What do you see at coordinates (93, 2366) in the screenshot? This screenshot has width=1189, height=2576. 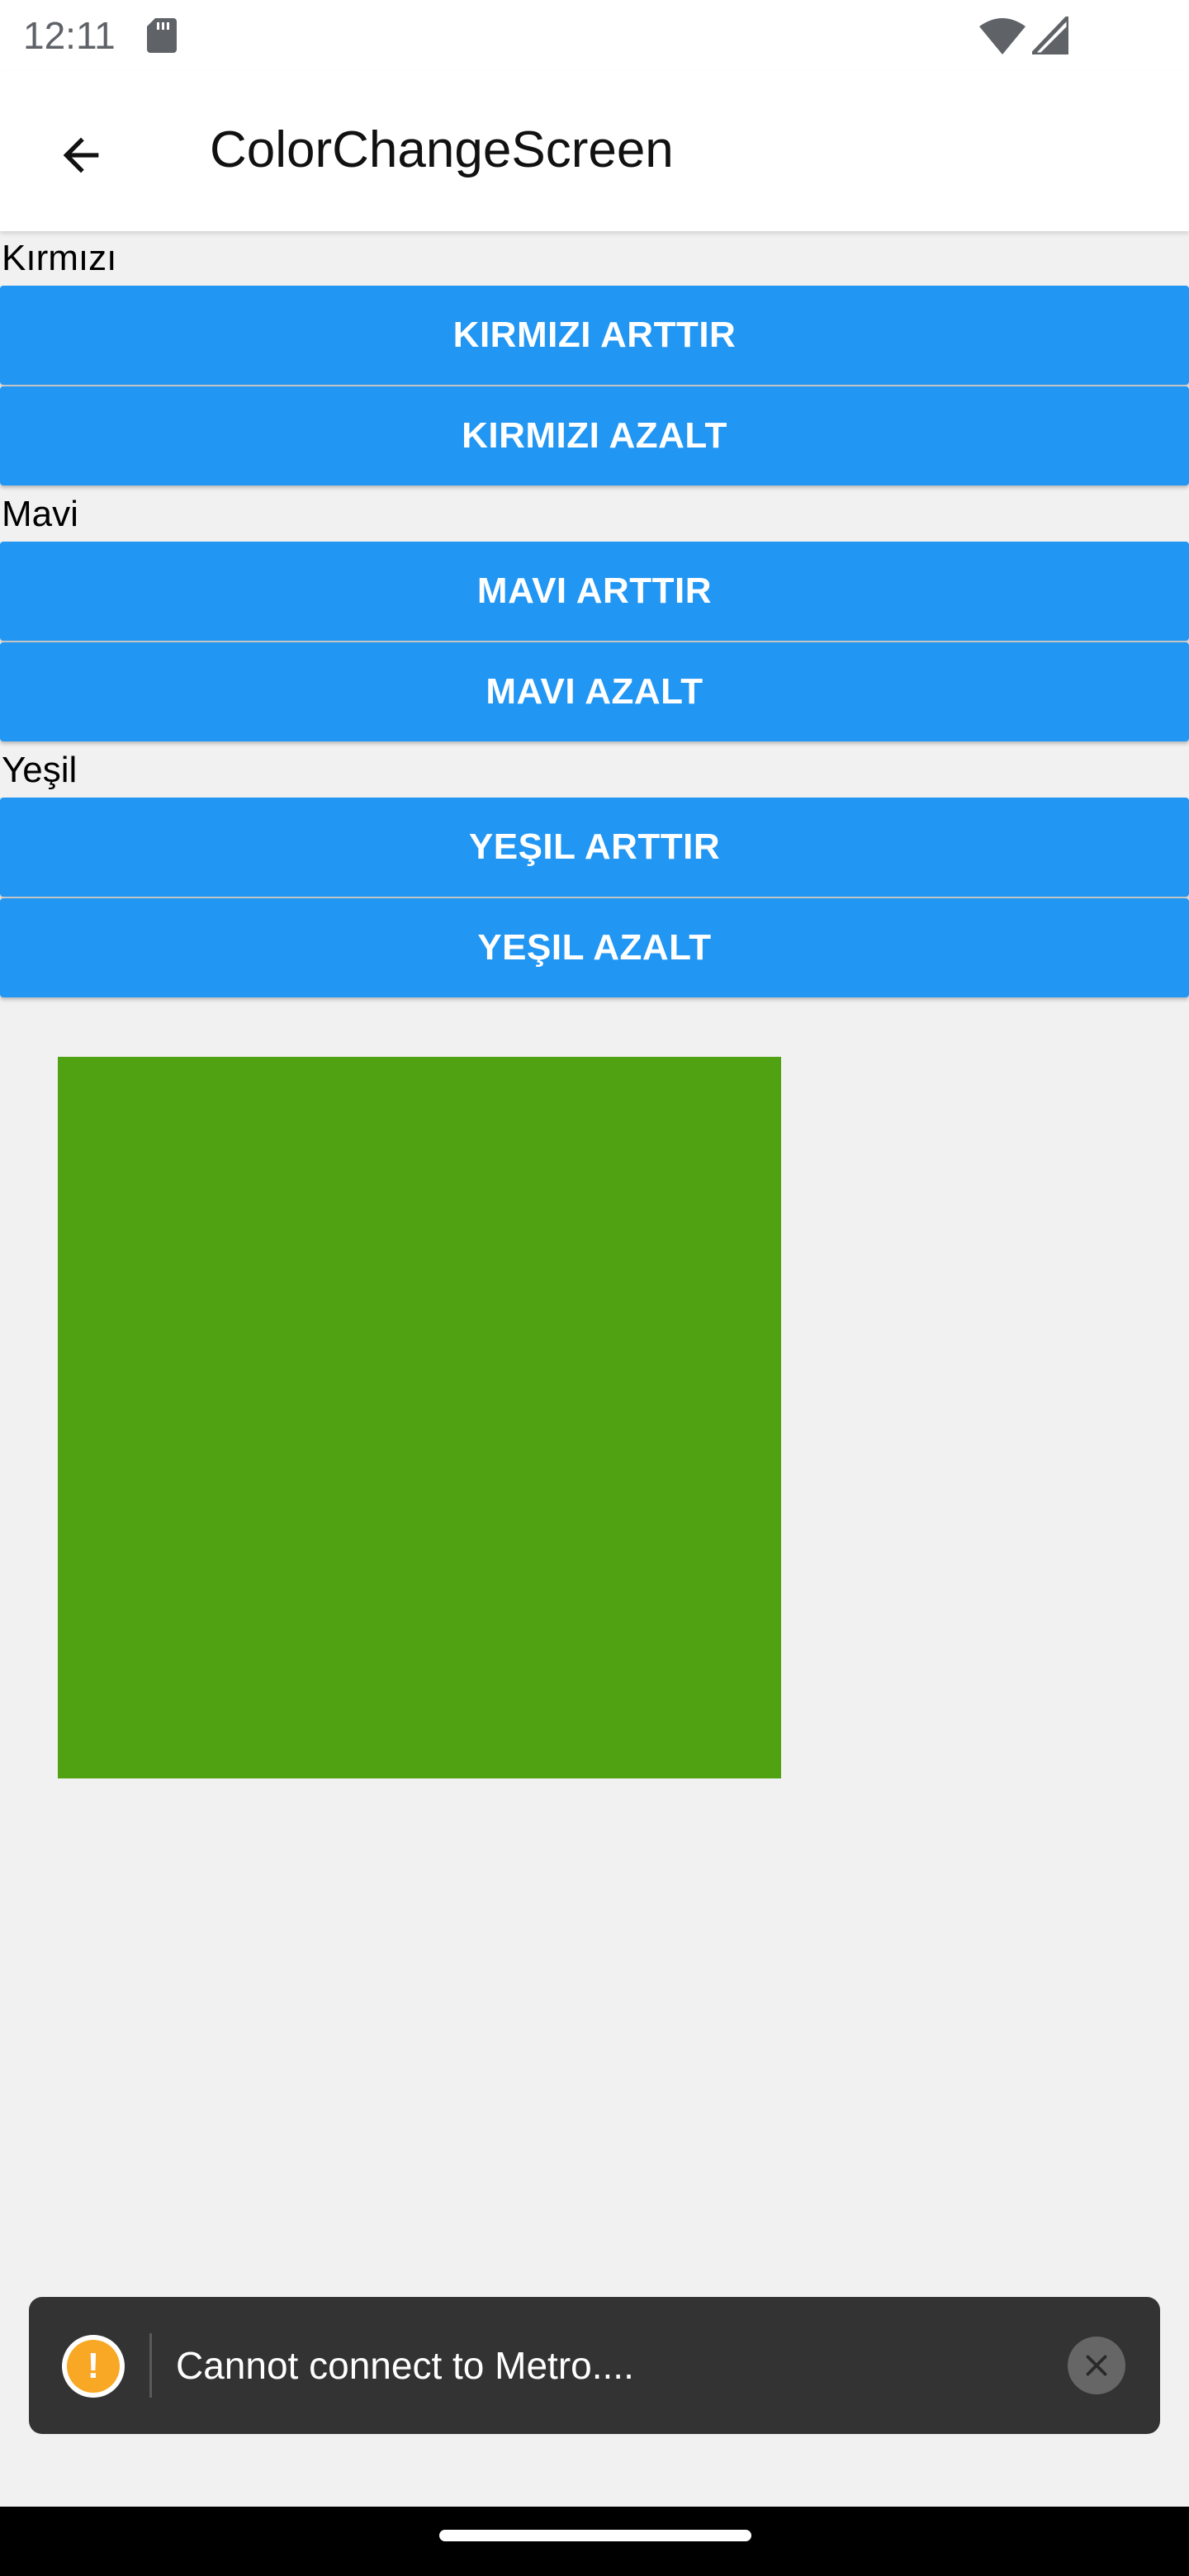 I see `warning-icon: !` at bounding box center [93, 2366].